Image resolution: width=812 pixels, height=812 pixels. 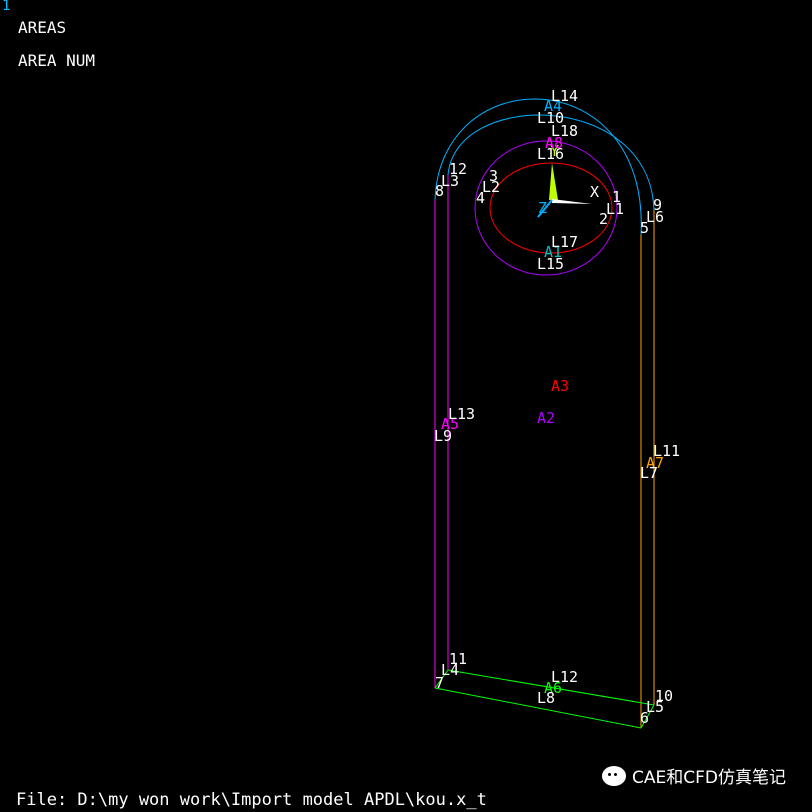 I want to click on keypoint-label: 9, so click(x=657, y=205).